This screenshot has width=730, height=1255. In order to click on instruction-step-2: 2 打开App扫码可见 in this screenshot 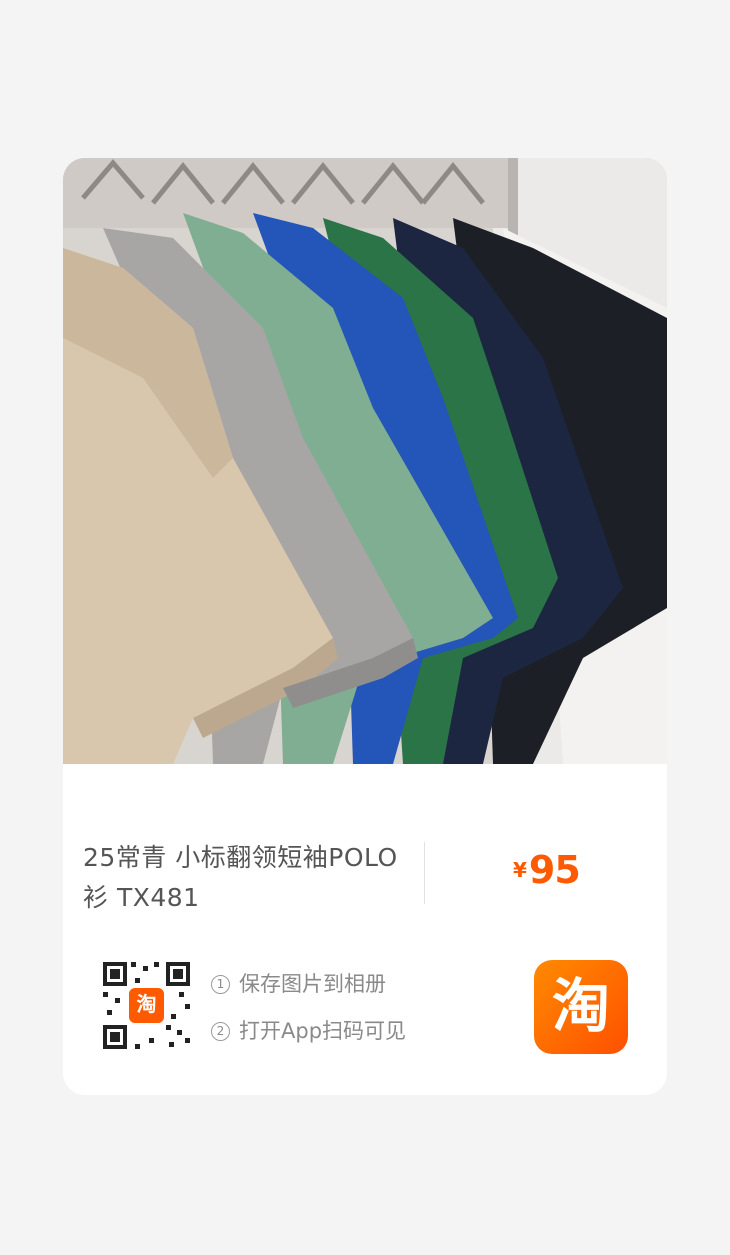, I will do `click(308, 1030)`.